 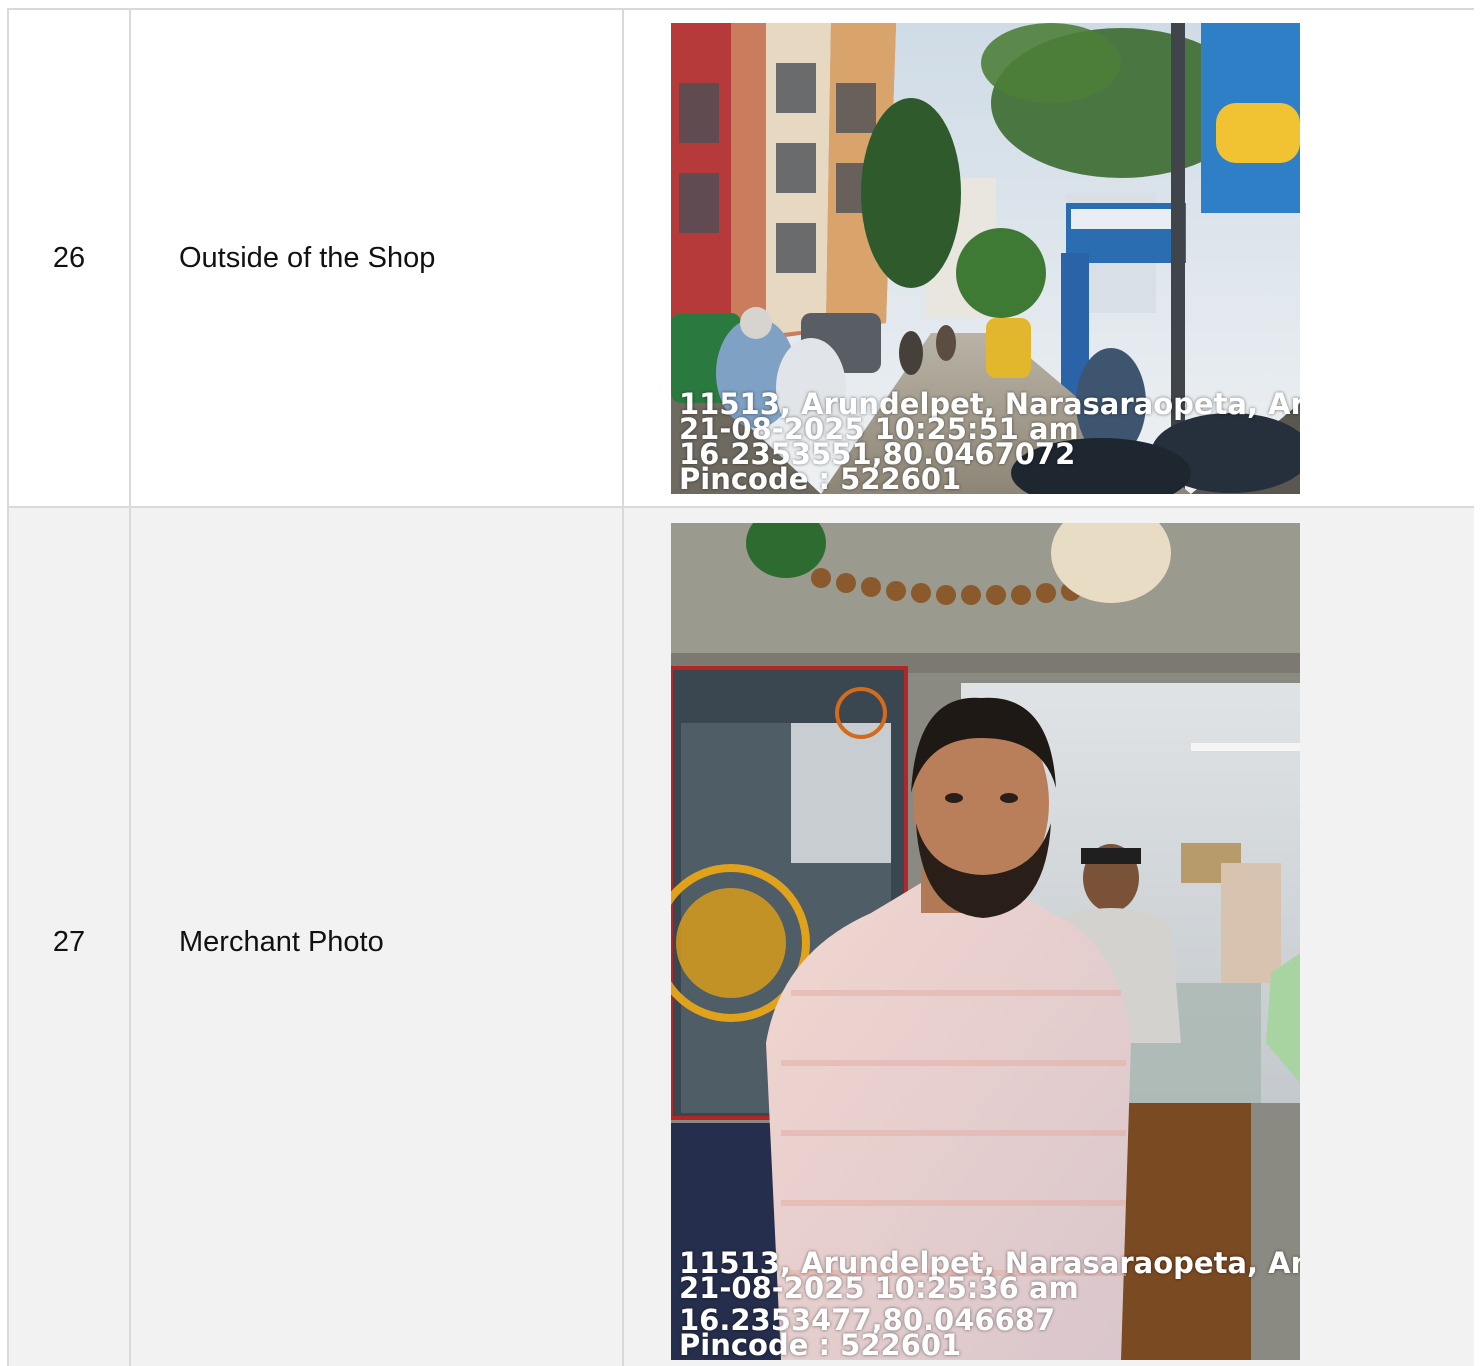 I want to click on row-label: Outside of the Shop, so click(x=376, y=258).